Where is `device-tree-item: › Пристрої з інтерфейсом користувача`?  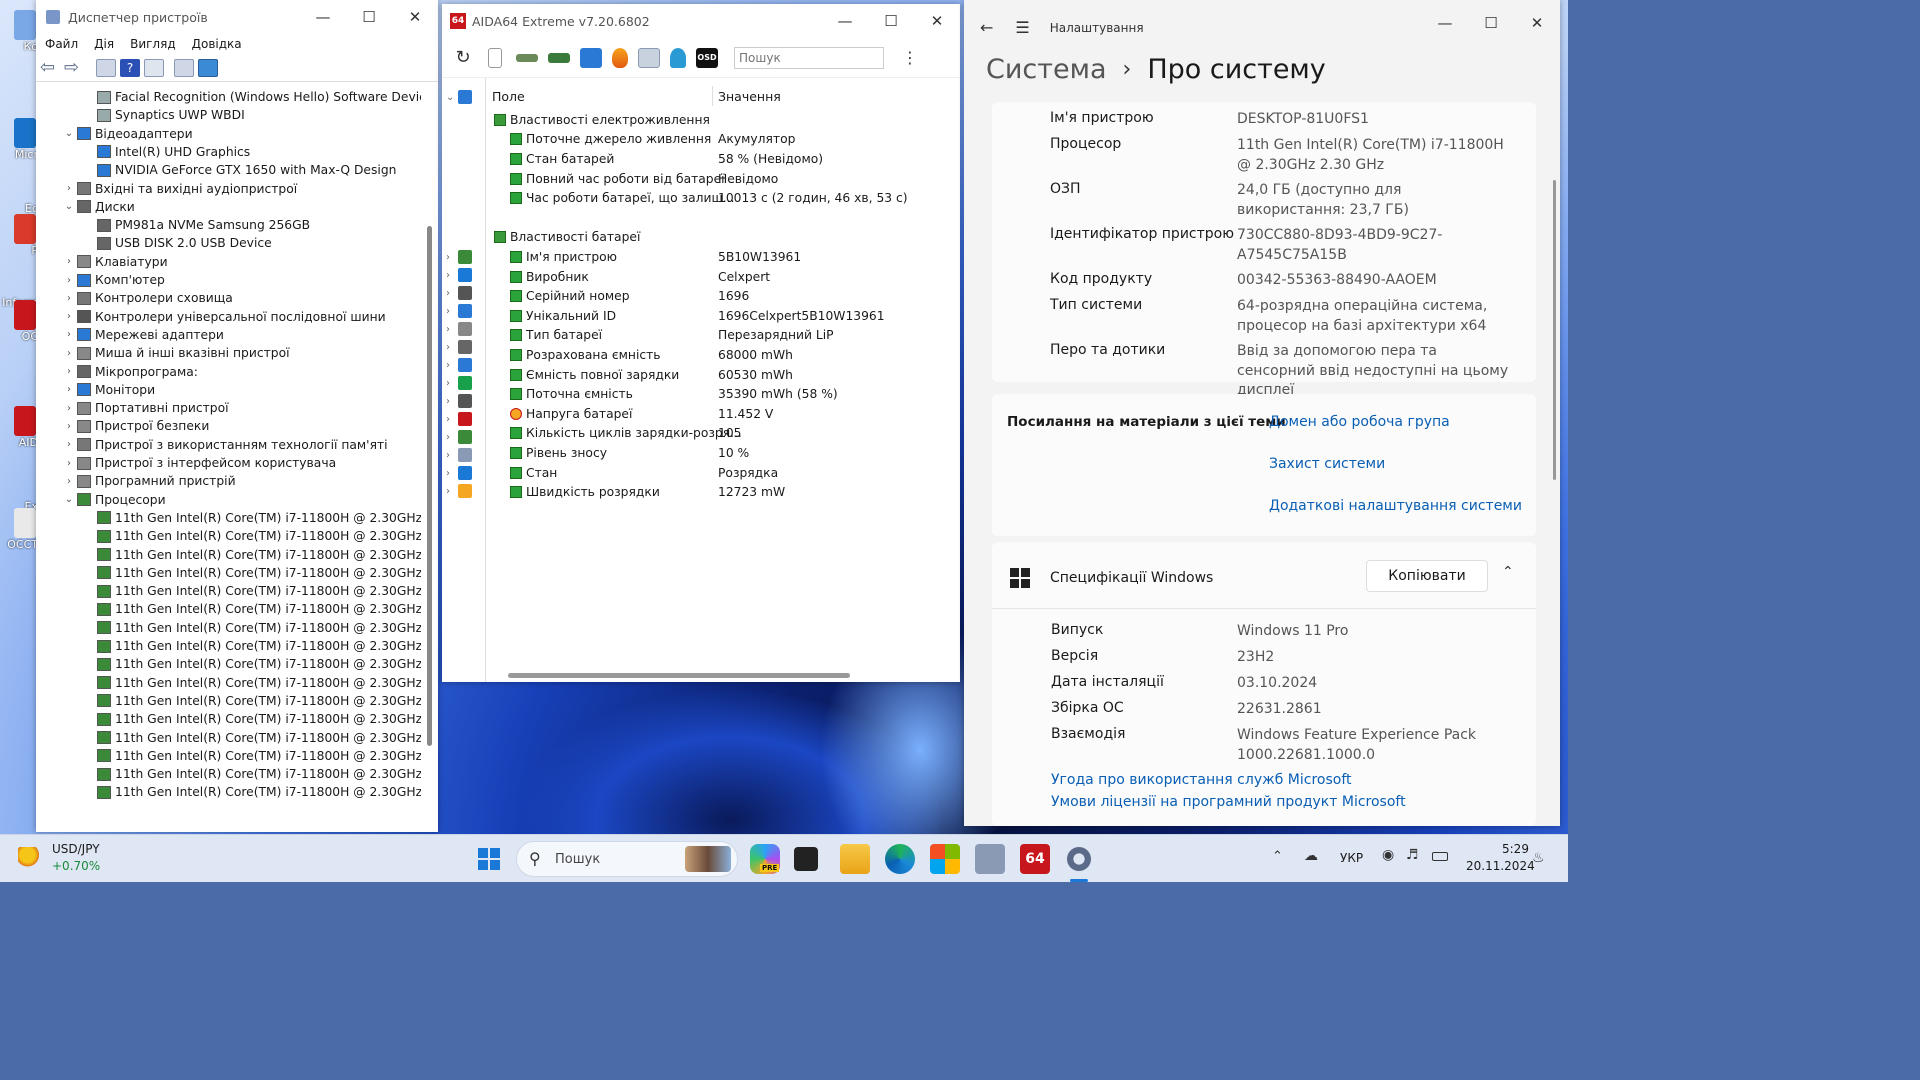 device-tree-item: › Пристрої з інтерфейсом користувача is located at coordinates (199, 463).